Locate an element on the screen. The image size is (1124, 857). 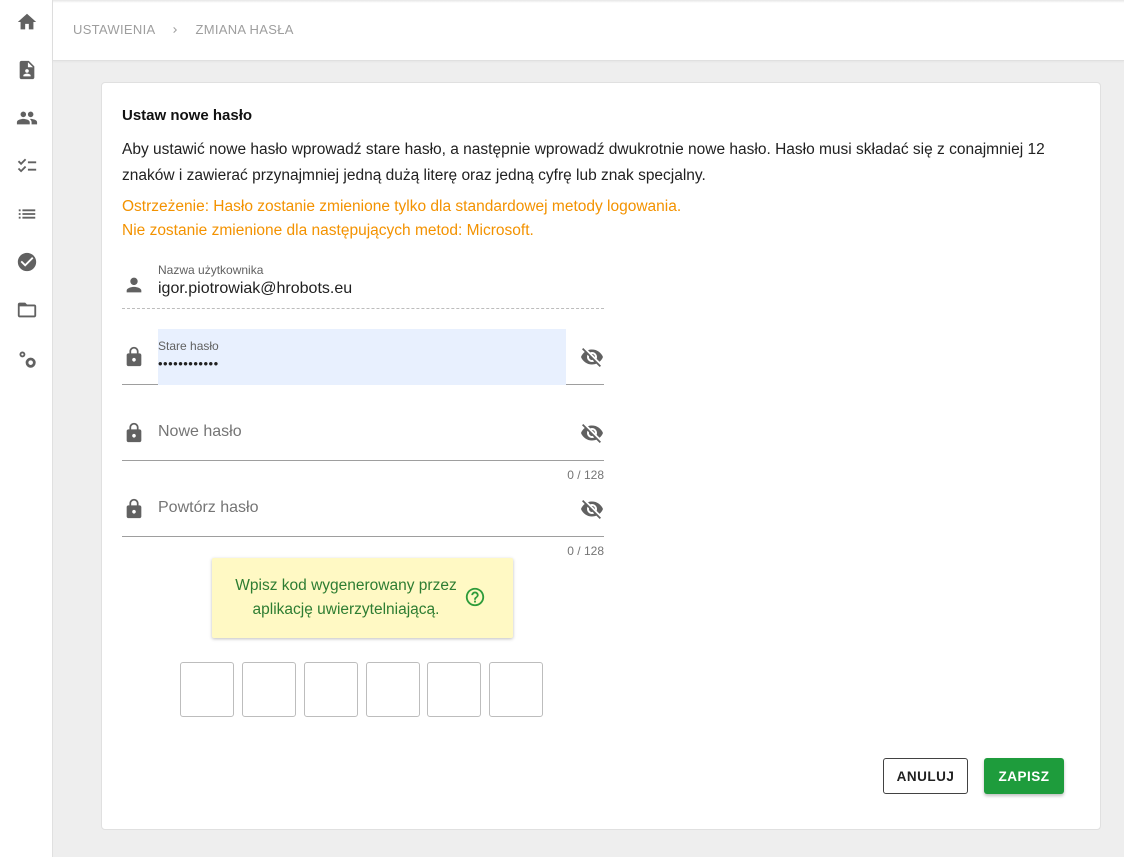
list-icon is located at coordinates (27, 214).